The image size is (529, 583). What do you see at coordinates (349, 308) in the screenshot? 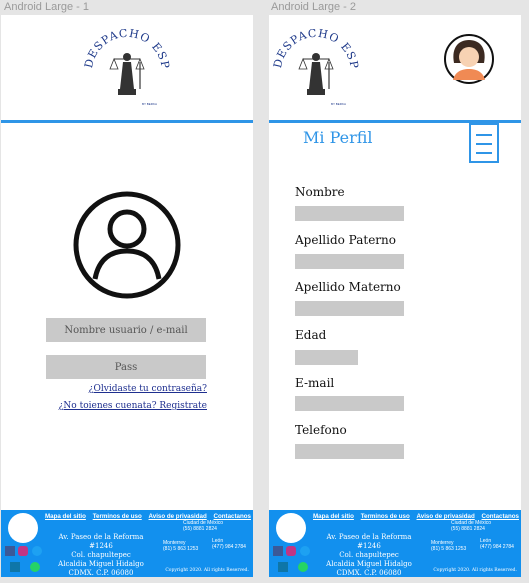
I see `apellido-materno-field` at bounding box center [349, 308].